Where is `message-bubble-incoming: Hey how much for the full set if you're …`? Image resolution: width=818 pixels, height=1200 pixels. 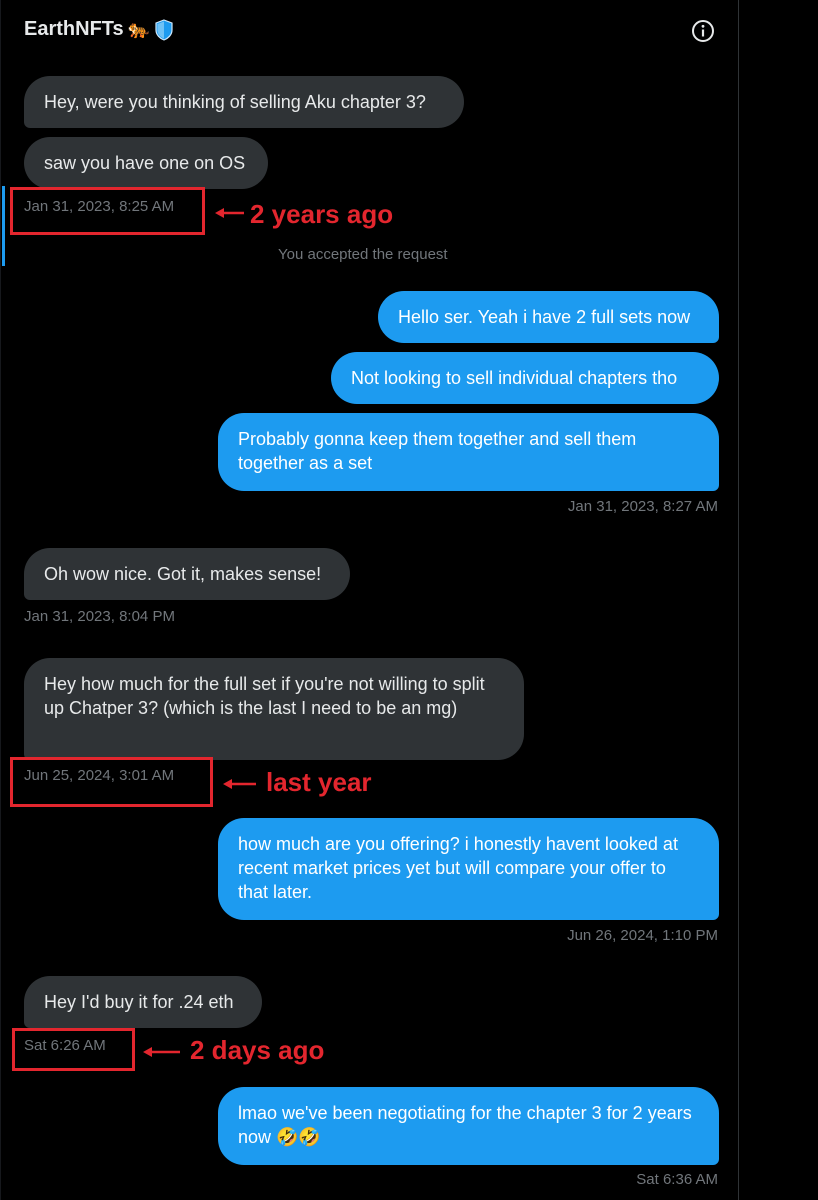
message-bubble-incoming: Hey how much for the full set if you're … is located at coordinates (274, 709).